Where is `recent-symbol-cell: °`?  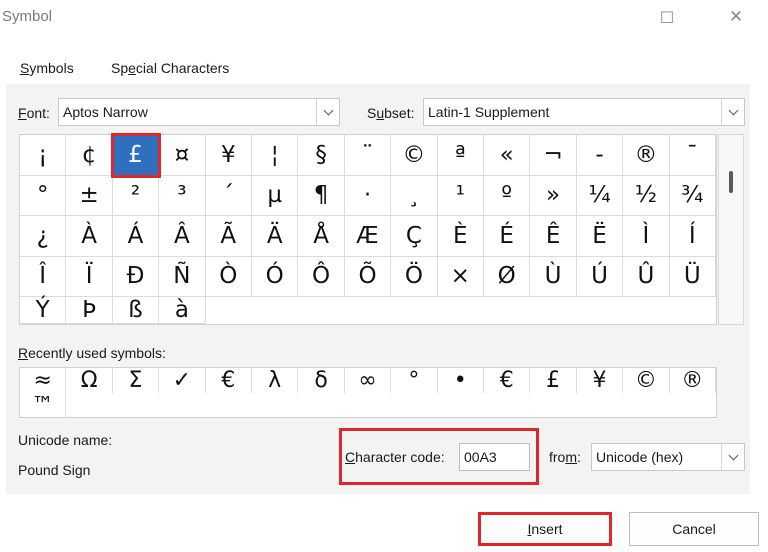 recent-symbol-cell: ° is located at coordinates (414, 380).